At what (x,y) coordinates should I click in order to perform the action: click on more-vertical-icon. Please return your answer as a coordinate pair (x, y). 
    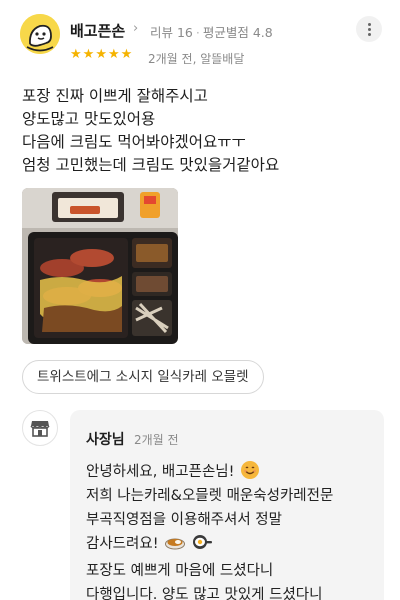
    Looking at the image, I should click on (369, 24).